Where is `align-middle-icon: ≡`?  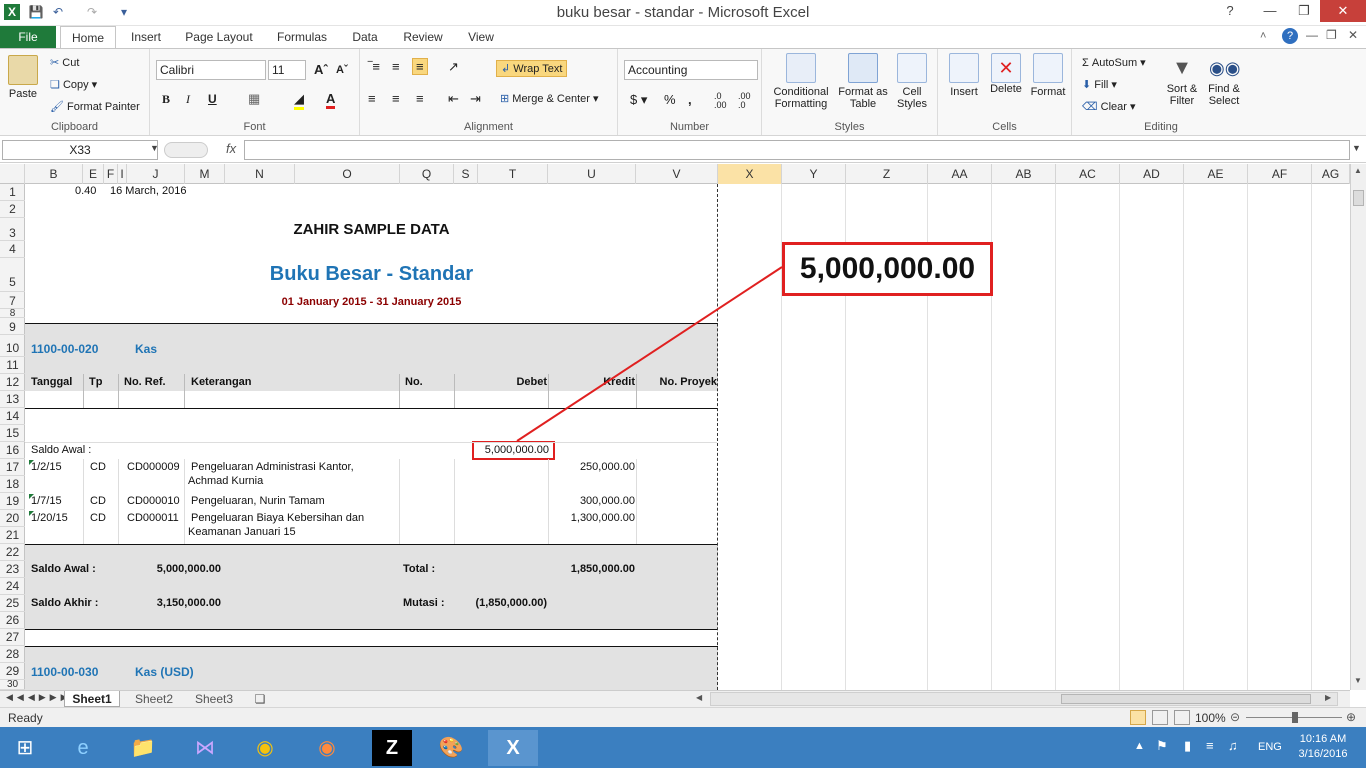 align-middle-icon: ≡ is located at coordinates (396, 66).